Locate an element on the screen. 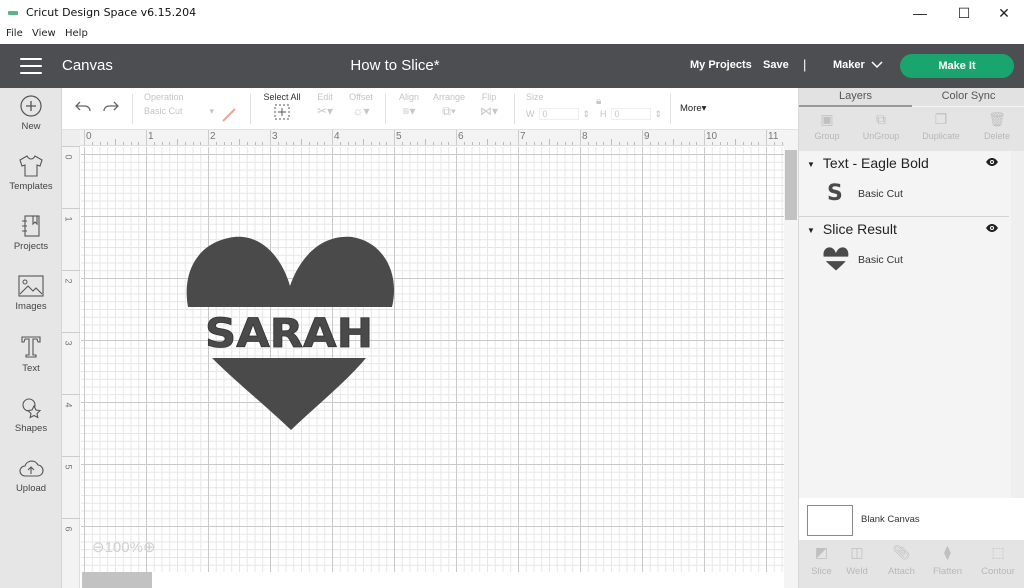  zoom-out-icon: ⊖ is located at coordinates (98, 547).